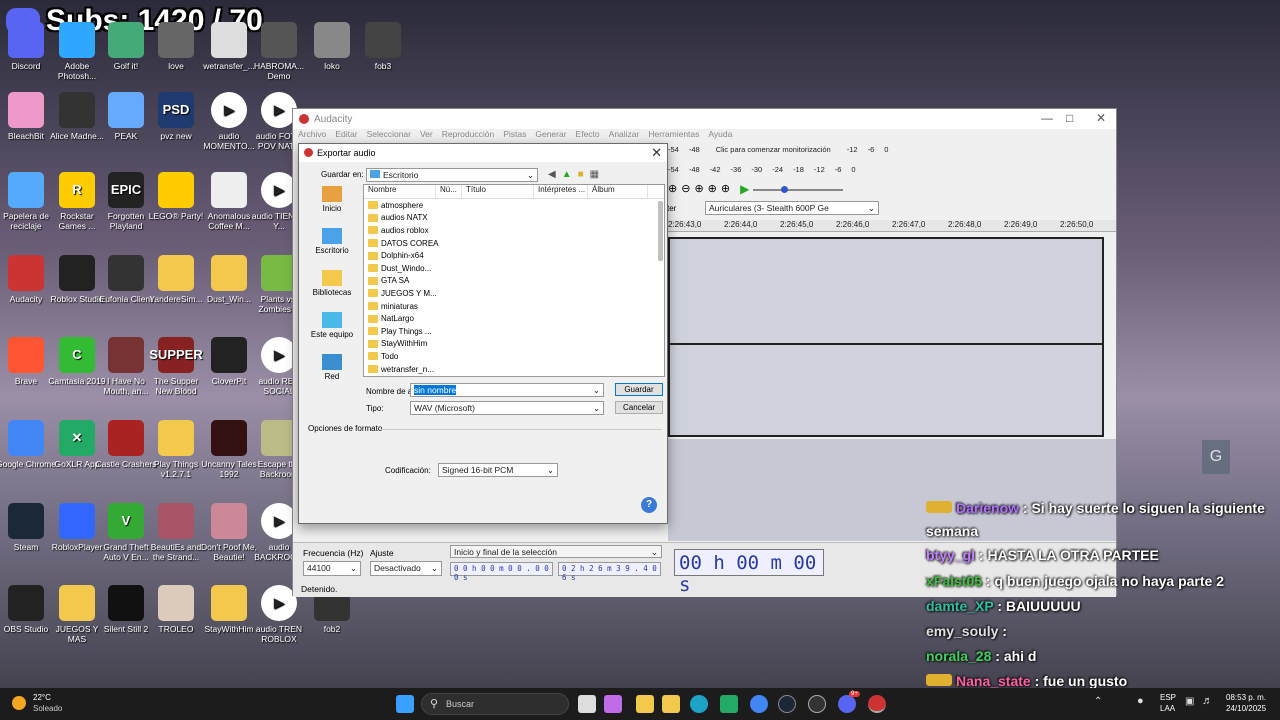 This screenshot has height=720, width=1280. I want to click on menu-item: Generar, so click(550, 136).